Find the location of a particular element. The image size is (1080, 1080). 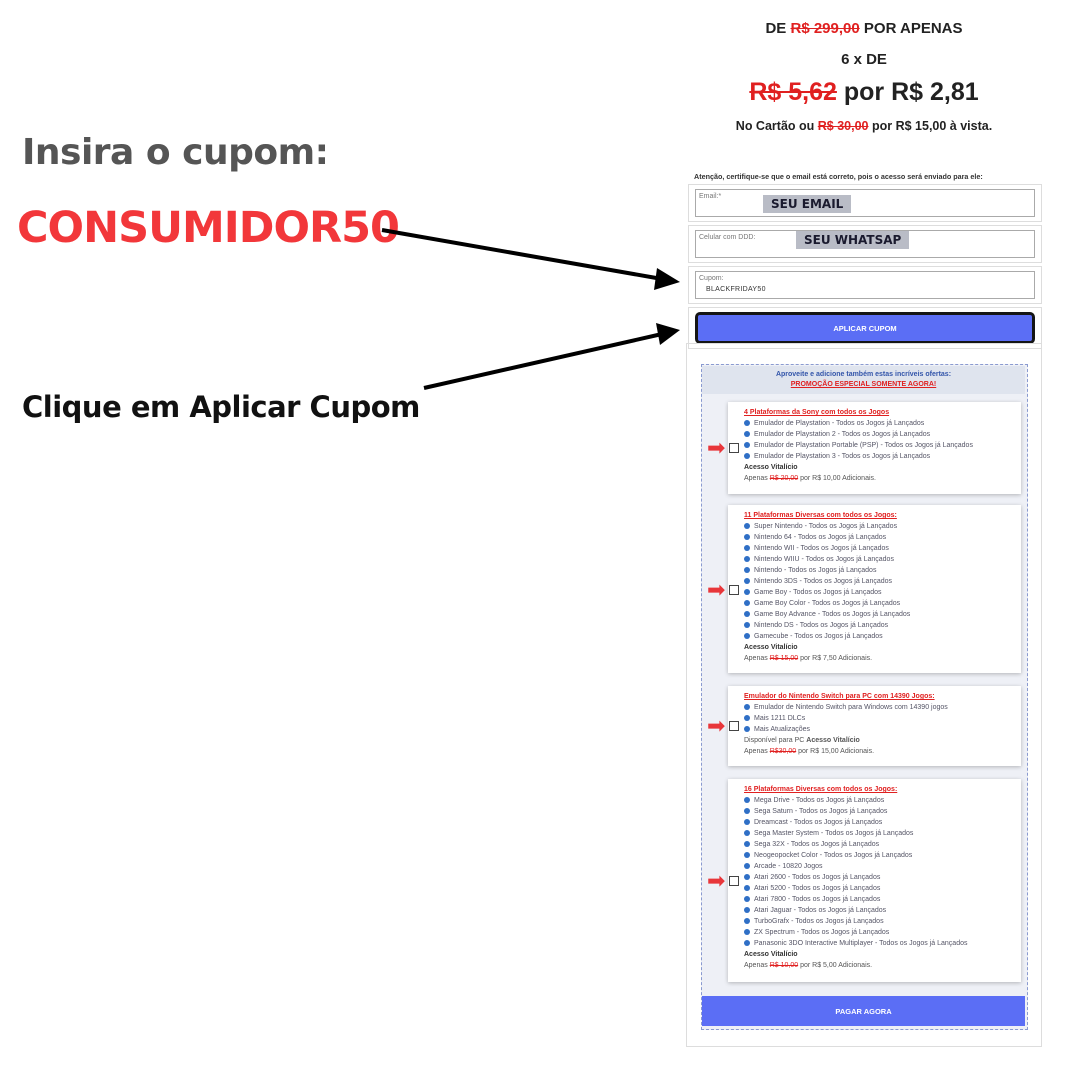

cash-prefix: No Cartão ou is located at coordinates (775, 126).